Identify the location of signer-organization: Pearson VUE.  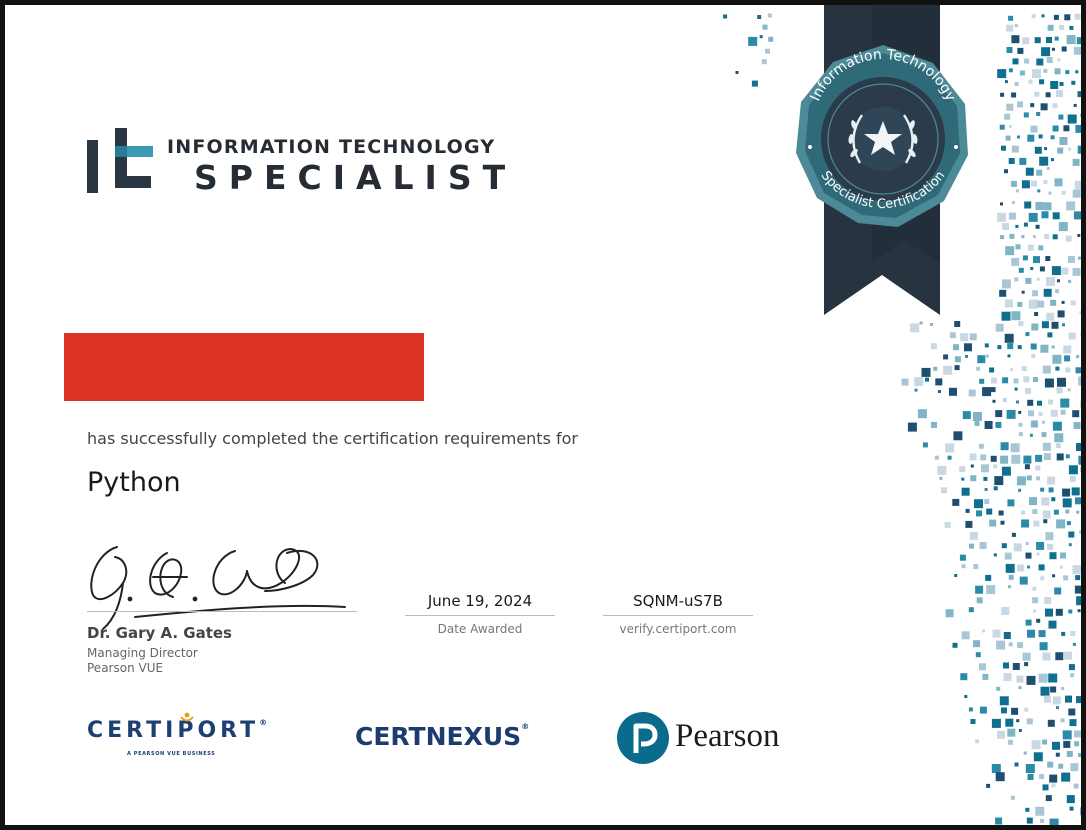
(125, 668).